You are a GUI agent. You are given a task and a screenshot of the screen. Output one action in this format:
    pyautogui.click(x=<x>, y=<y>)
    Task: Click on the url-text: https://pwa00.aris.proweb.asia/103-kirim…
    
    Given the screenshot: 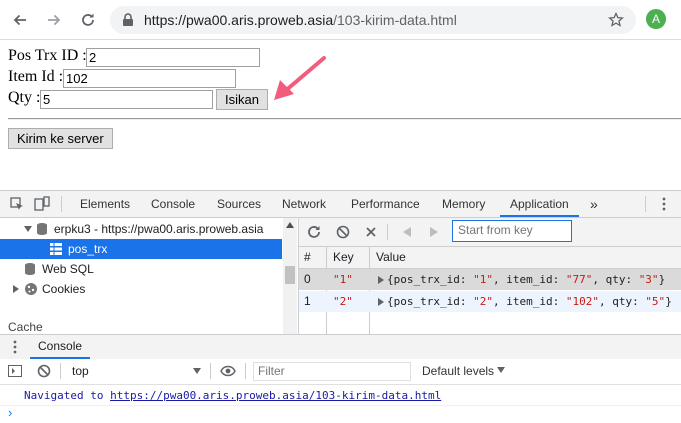 What is the action you would take?
    pyautogui.click(x=300, y=20)
    